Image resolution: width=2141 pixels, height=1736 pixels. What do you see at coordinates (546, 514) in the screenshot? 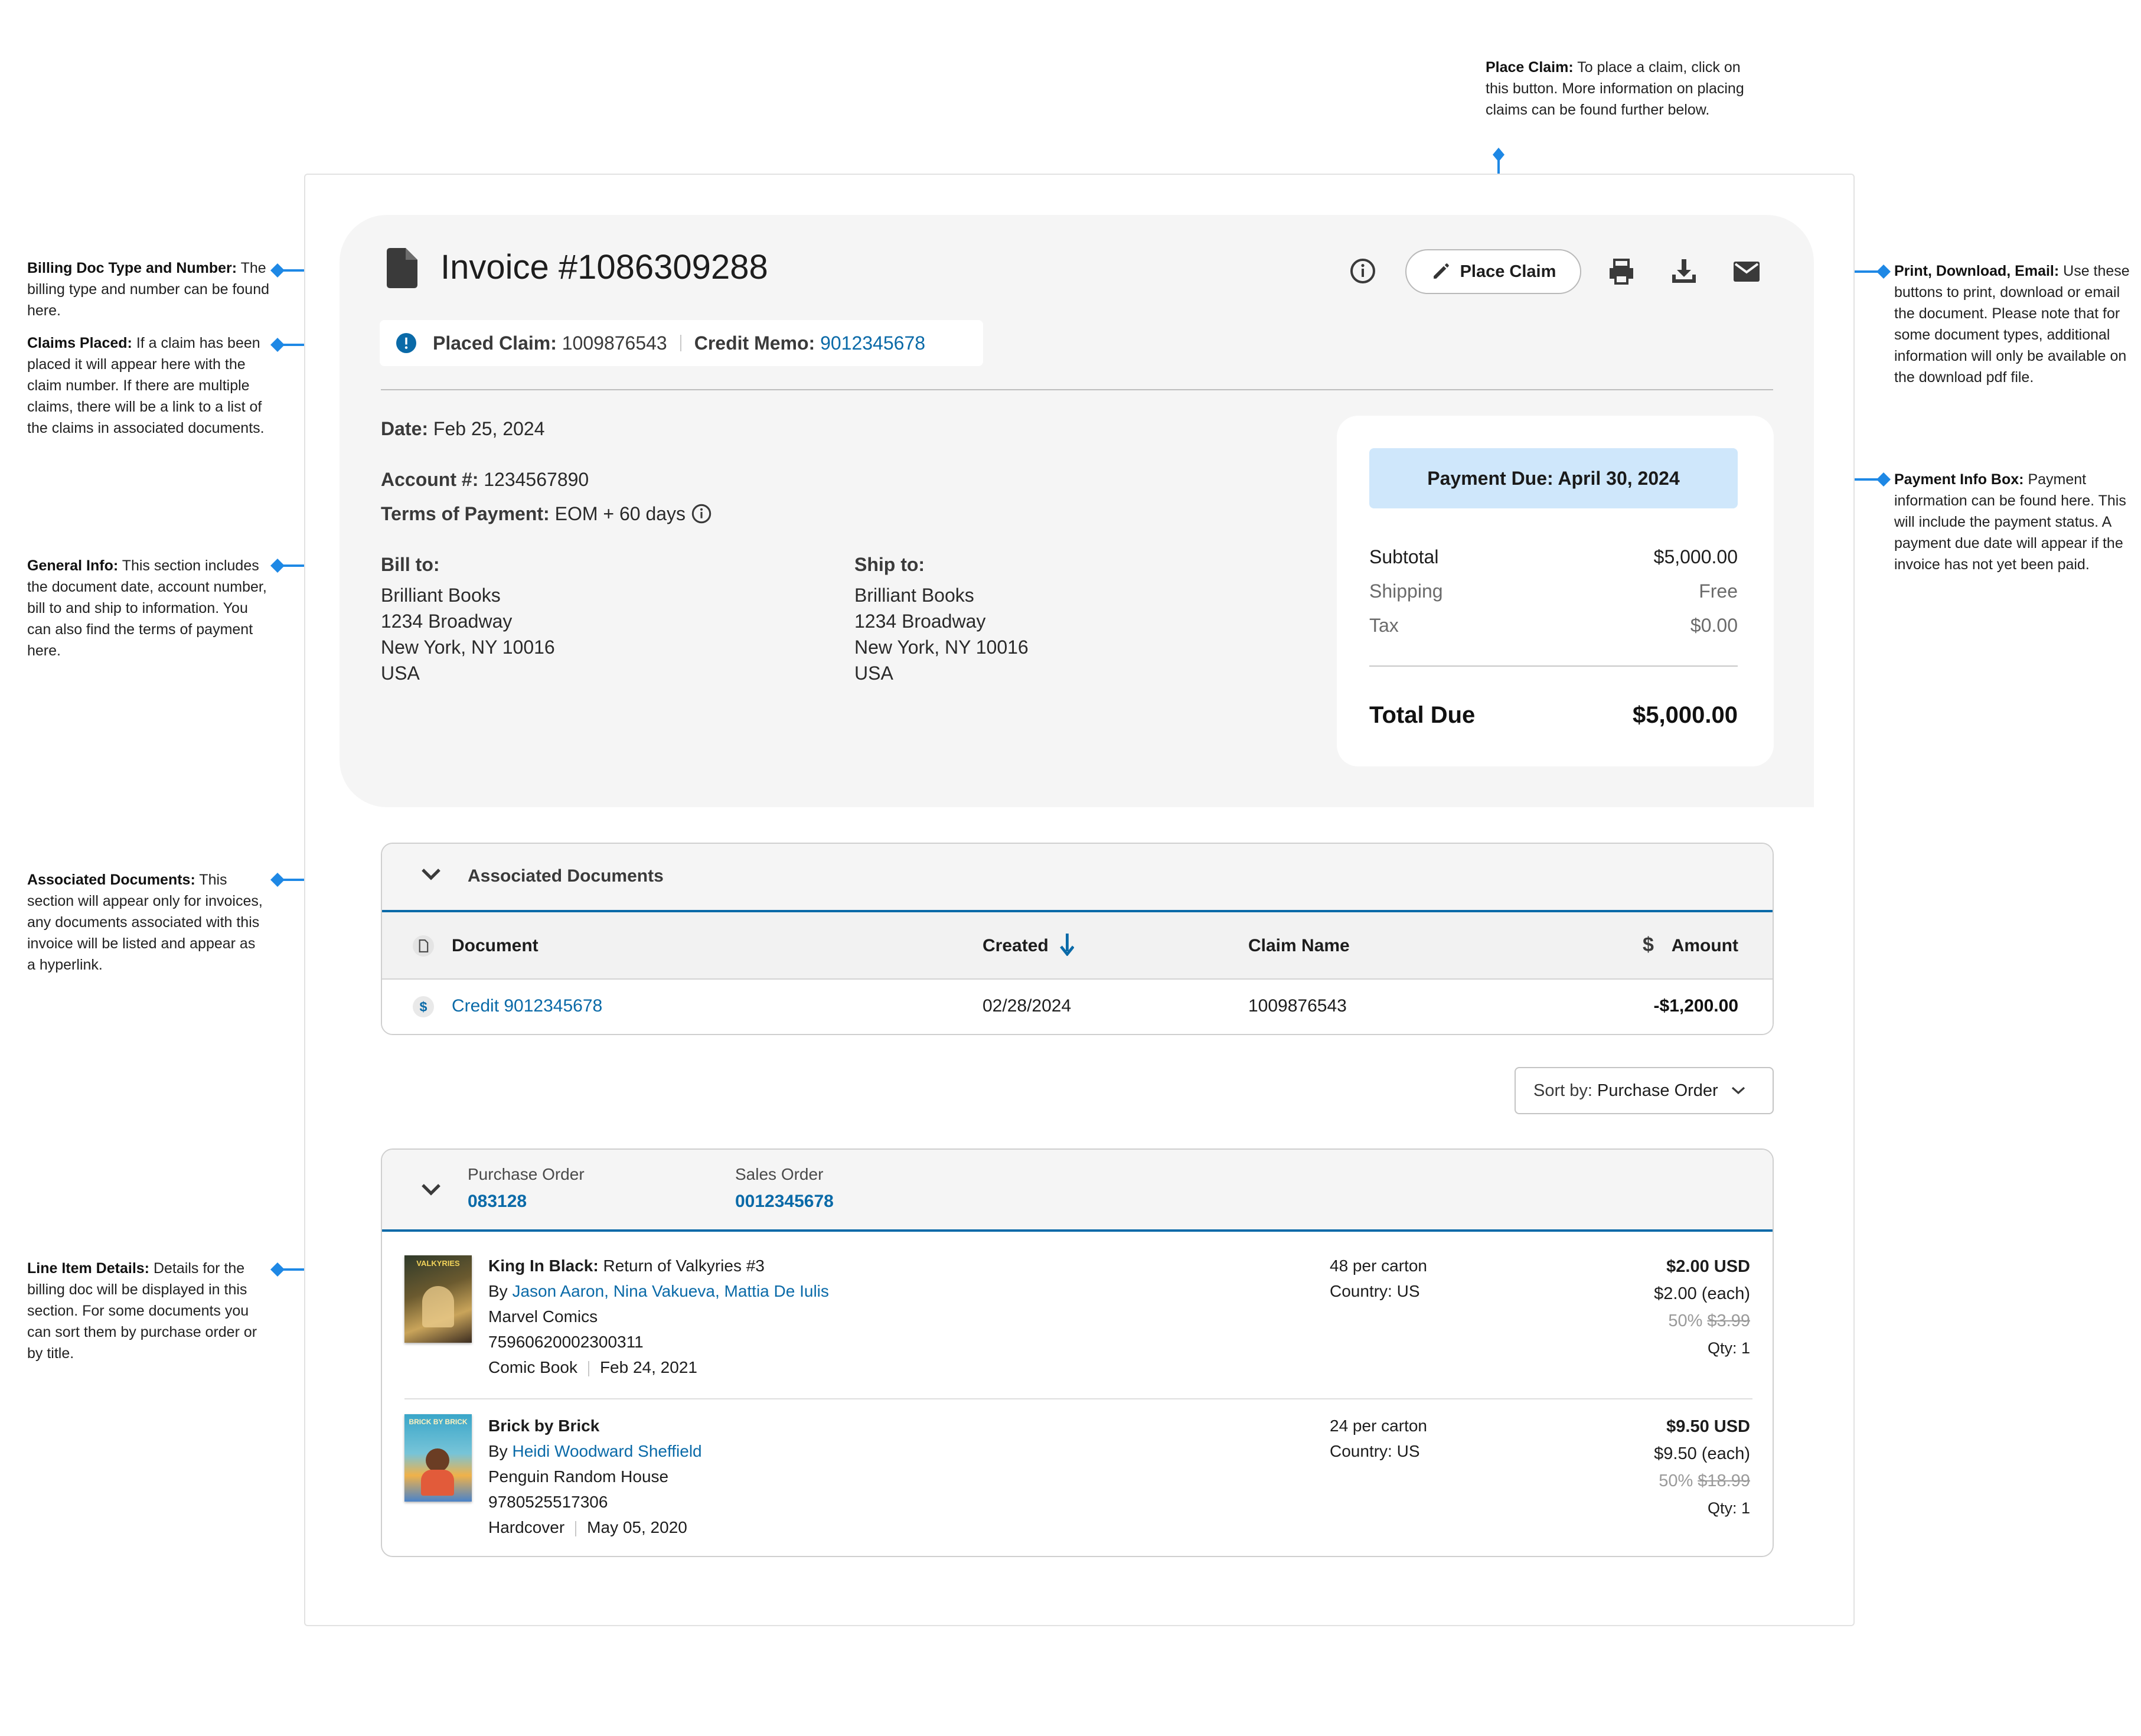
I see `terms-row: Terms of Payment: EOM + 60 days` at bounding box center [546, 514].